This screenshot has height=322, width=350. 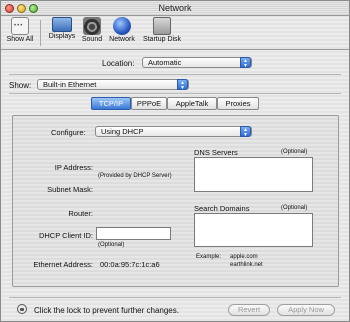 I want to click on revert-button: Revert, so click(x=249, y=310).